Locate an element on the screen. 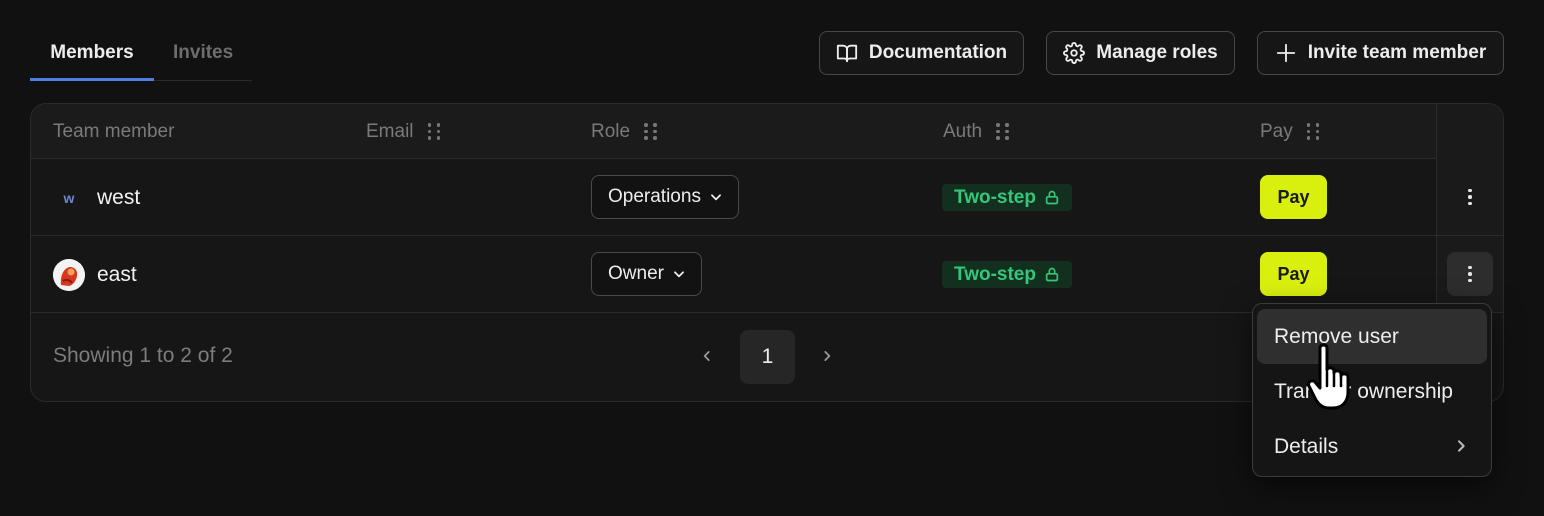 The width and height of the screenshot is (1544, 516). avatar: w is located at coordinates (69, 197).